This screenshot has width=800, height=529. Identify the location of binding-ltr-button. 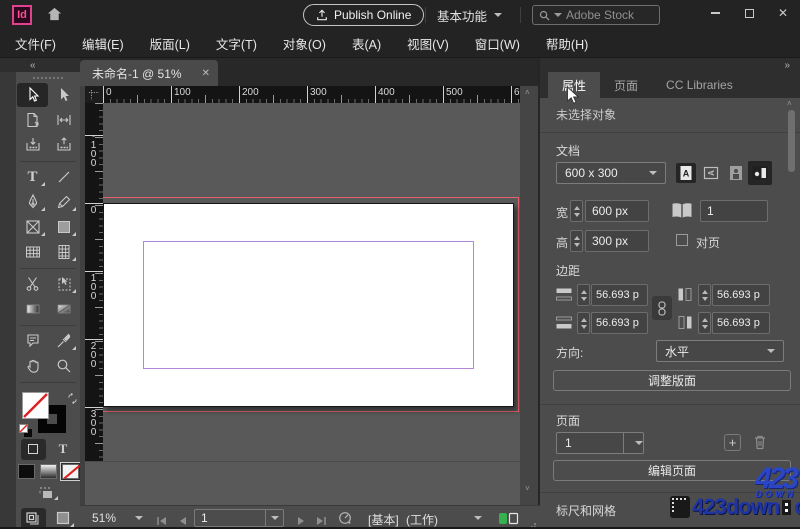
(736, 173).